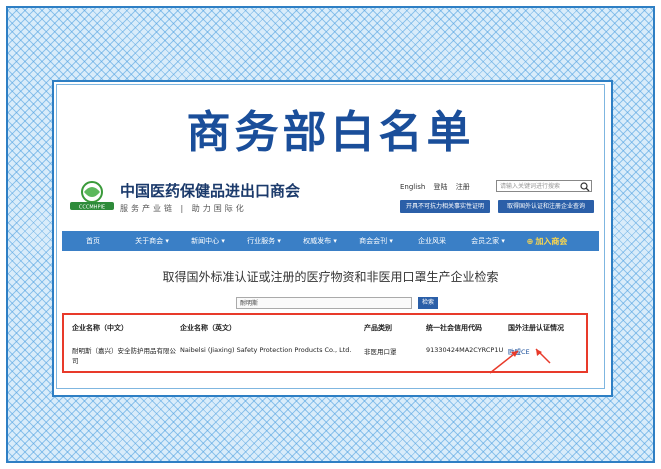  I want to click on nav-join-button: ⊕ 加入商会, so click(547, 241).